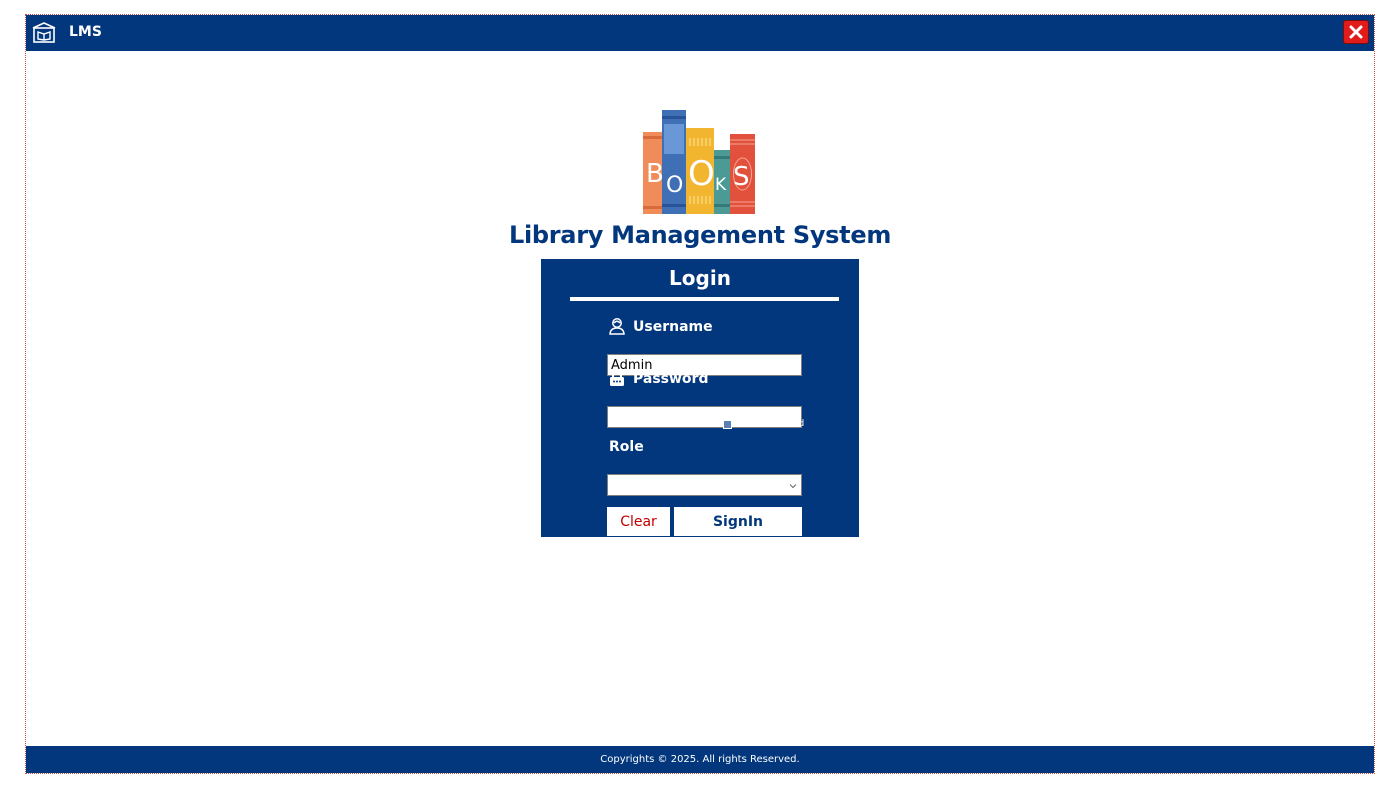 This screenshot has height=788, width=1400. I want to click on close-button, so click(1356, 32).